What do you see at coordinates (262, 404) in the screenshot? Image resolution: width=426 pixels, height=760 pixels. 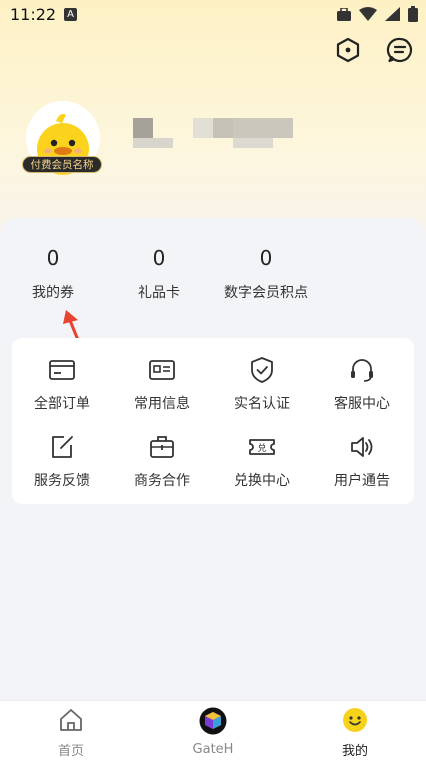 I see `grid-label: 实名认证` at bounding box center [262, 404].